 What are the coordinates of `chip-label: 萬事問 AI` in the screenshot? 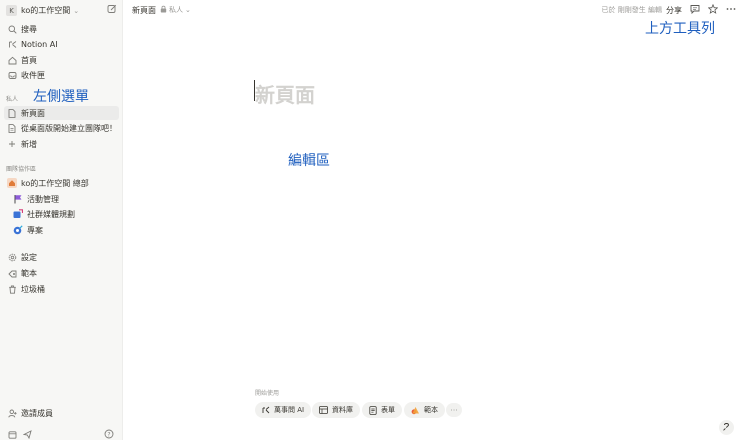 It's located at (289, 410).